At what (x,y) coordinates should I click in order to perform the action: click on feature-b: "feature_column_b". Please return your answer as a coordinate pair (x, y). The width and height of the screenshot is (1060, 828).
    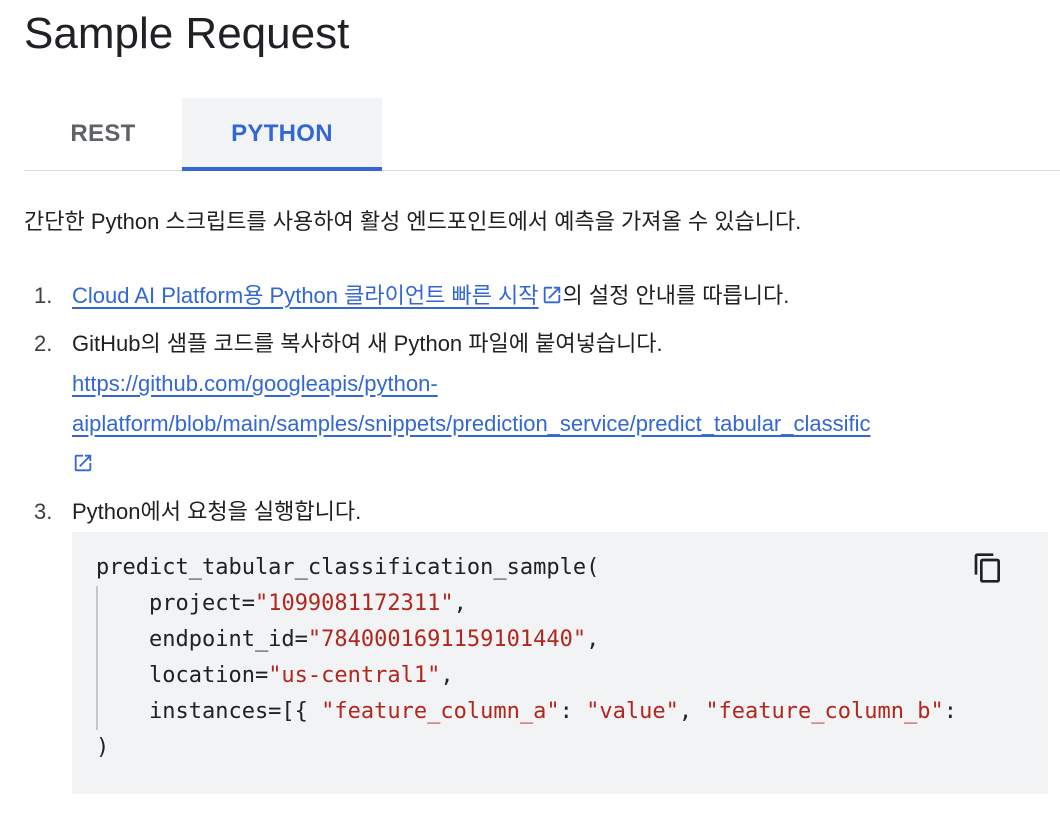
    Looking at the image, I should click on (824, 711).